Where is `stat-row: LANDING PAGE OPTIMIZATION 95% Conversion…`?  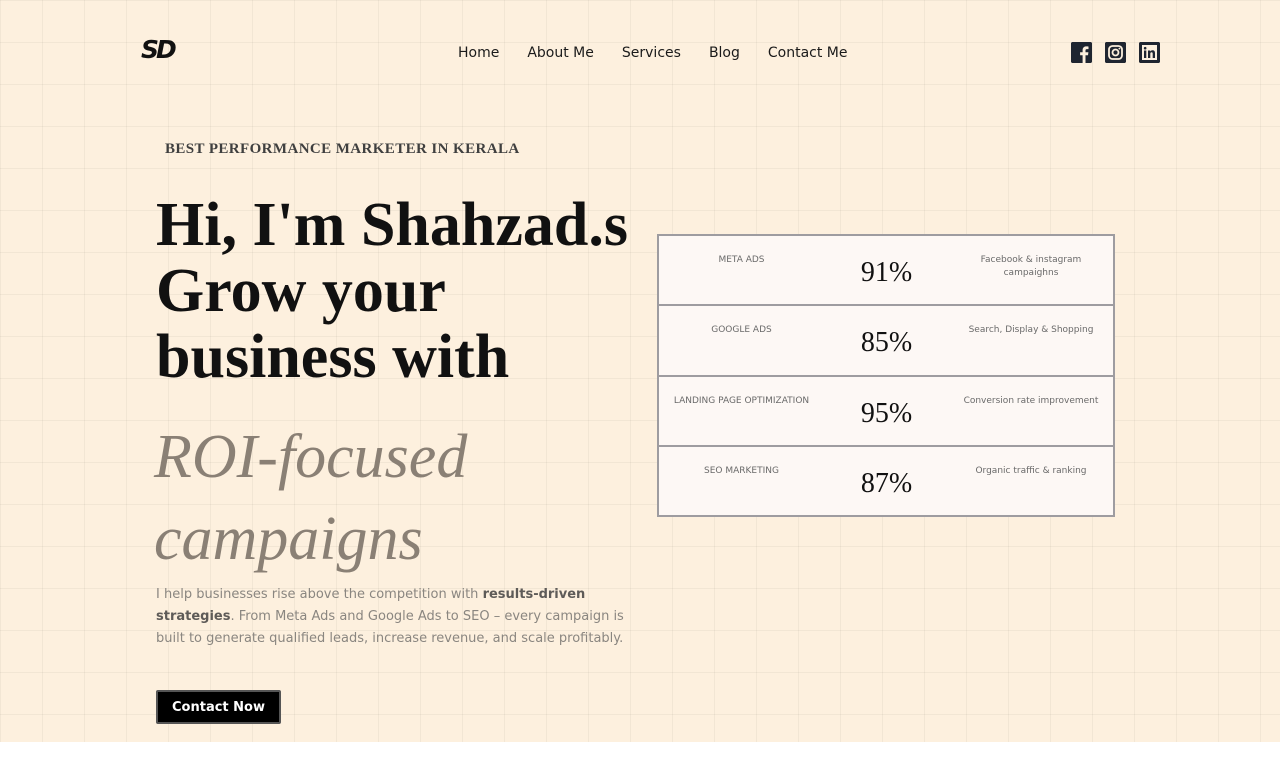 stat-row: LANDING PAGE OPTIMIZATION 95% Conversion… is located at coordinates (886, 409).